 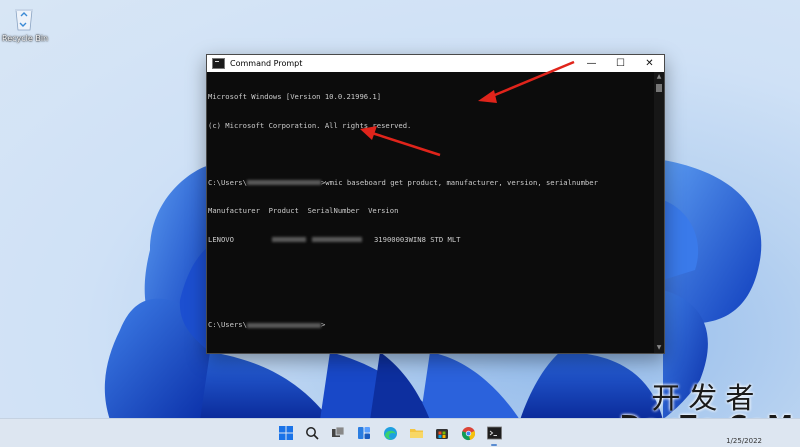 What do you see at coordinates (442, 433) in the screenshot?
I see `store-icon` at bounding box center [442, 433].